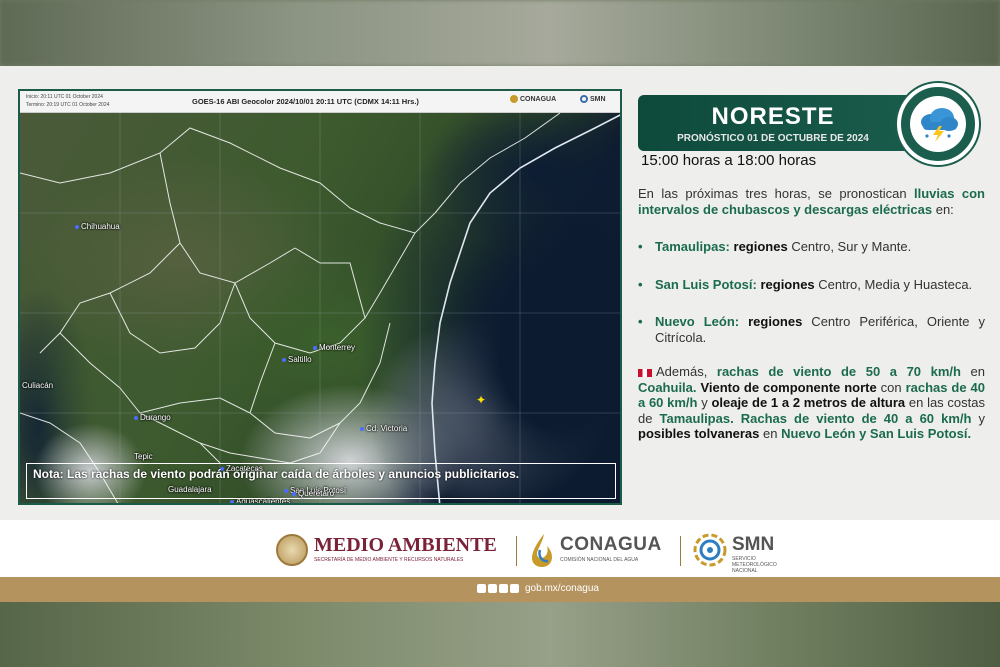  Describe the element at coordinates (593, 99) in the screenshot. I see `map-smn-logo: SMN` at that location.